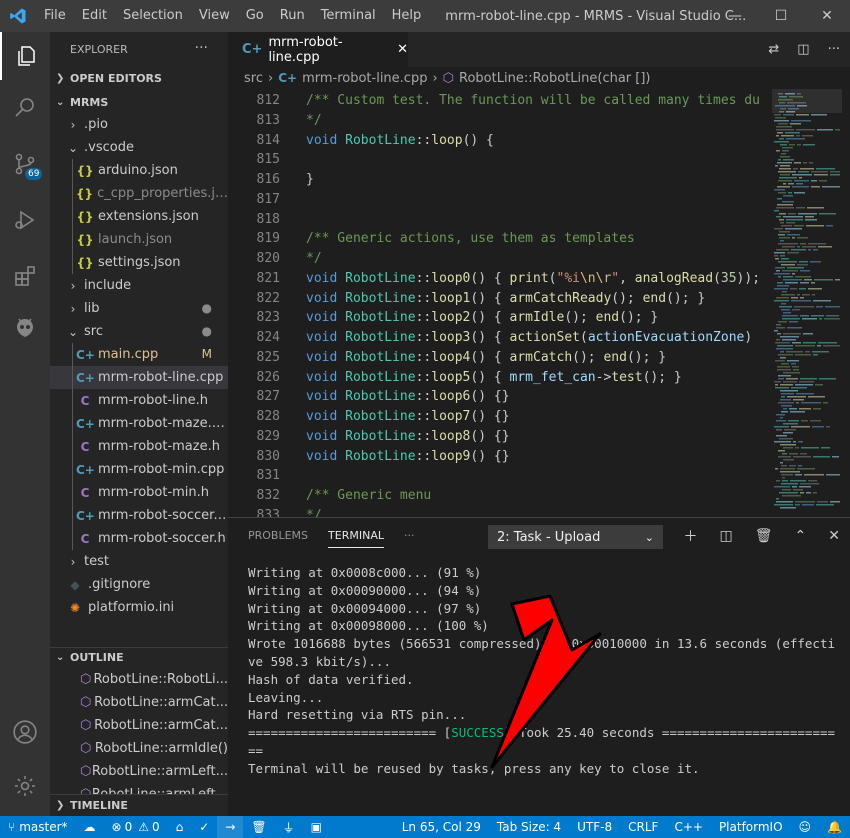 The height and width of the screenshot is (838, 850). What do you see at coordinates (139, 469) in the screenshot?
I see `file-item: C+ mrm-robot-min.cpp` at bounding box center [139, 469].